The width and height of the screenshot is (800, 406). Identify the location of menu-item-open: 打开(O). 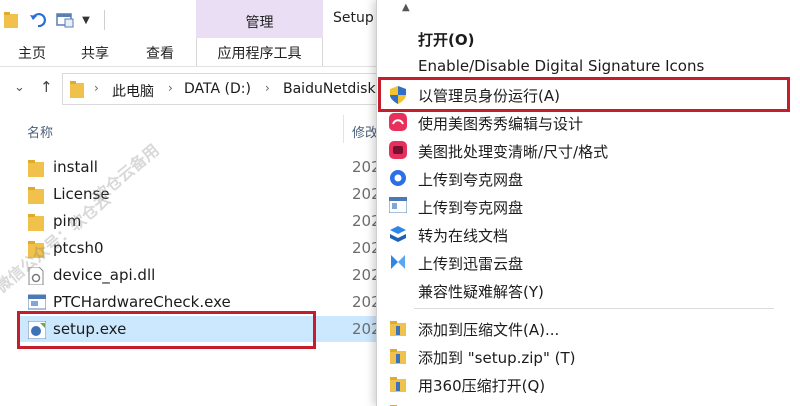
(588, 38).